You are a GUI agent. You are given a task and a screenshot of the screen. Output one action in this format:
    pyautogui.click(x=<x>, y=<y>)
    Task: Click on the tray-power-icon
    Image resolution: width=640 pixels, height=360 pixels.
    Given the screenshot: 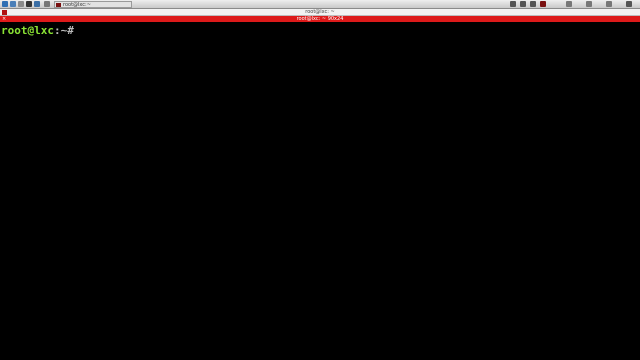 What is the action you would take?
    pyautogui.click(x=629, y=4)
    